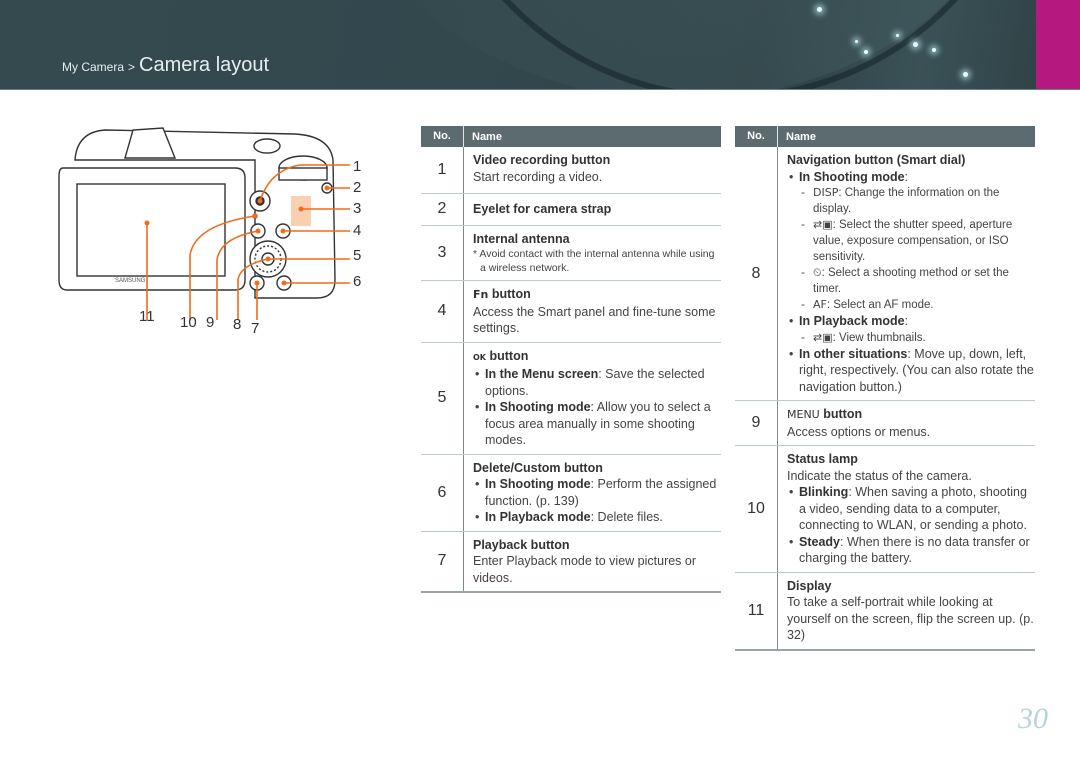  I want to click on row-number: 6, so click(442, 492).